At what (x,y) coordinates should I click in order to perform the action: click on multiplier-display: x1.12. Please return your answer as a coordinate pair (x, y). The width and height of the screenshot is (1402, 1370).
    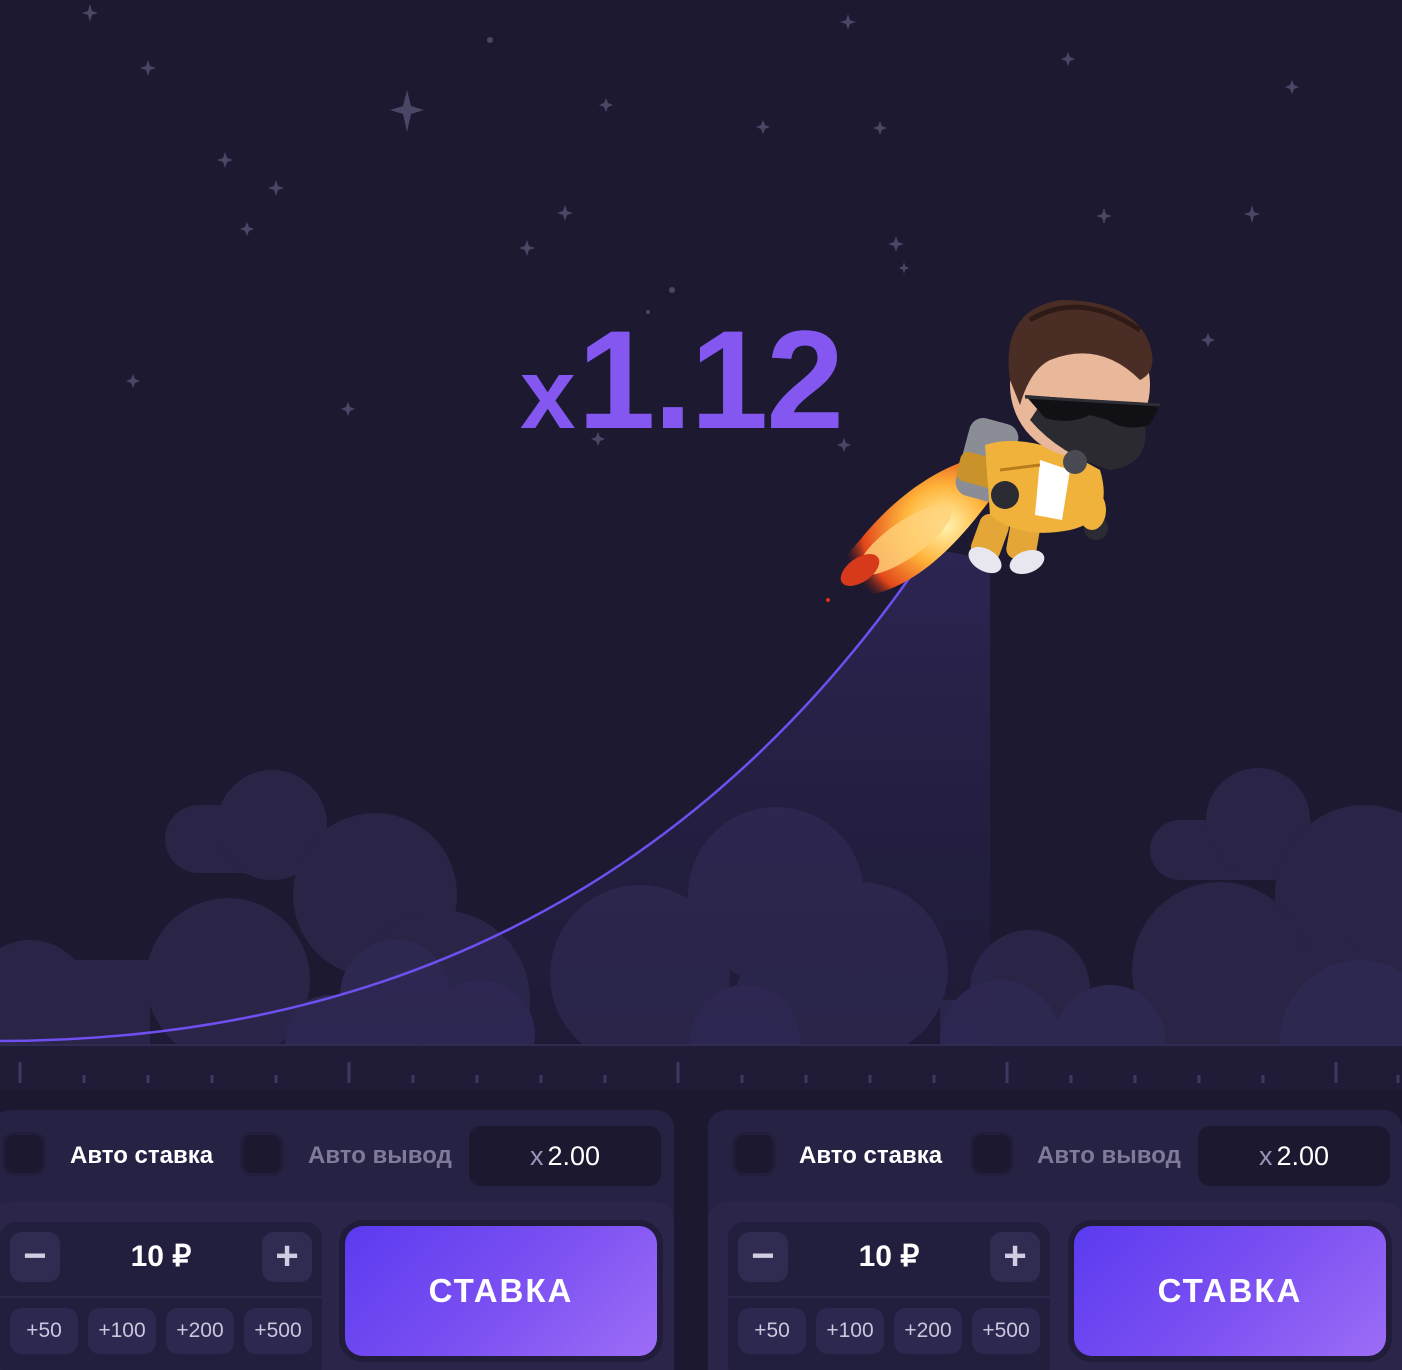
    Looking at the image, I should click on (700, 380).